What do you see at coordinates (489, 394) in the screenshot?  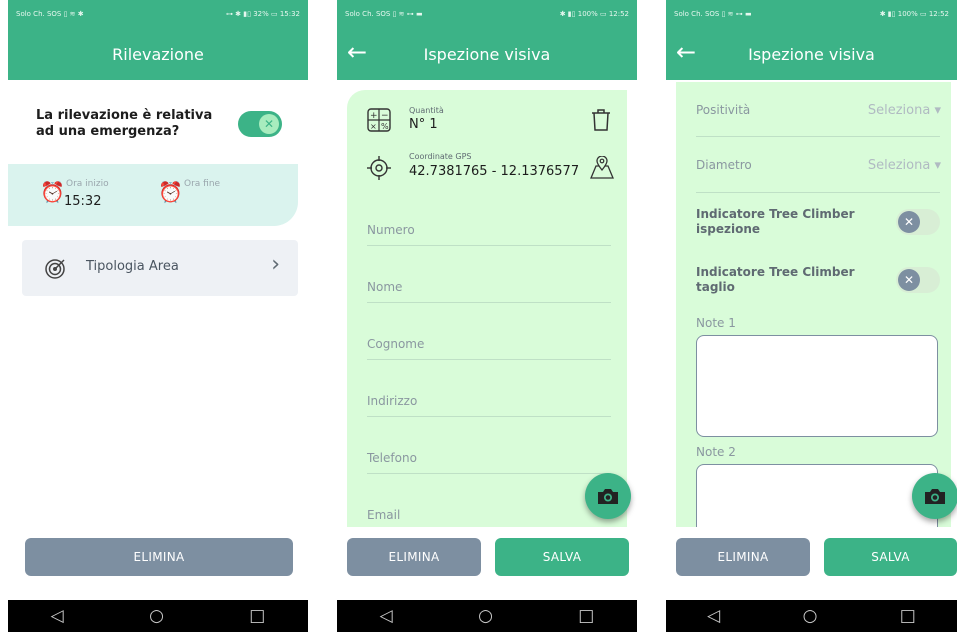 I see `indirizzo-field: Indirizzo` at bounding box center [489, 394].